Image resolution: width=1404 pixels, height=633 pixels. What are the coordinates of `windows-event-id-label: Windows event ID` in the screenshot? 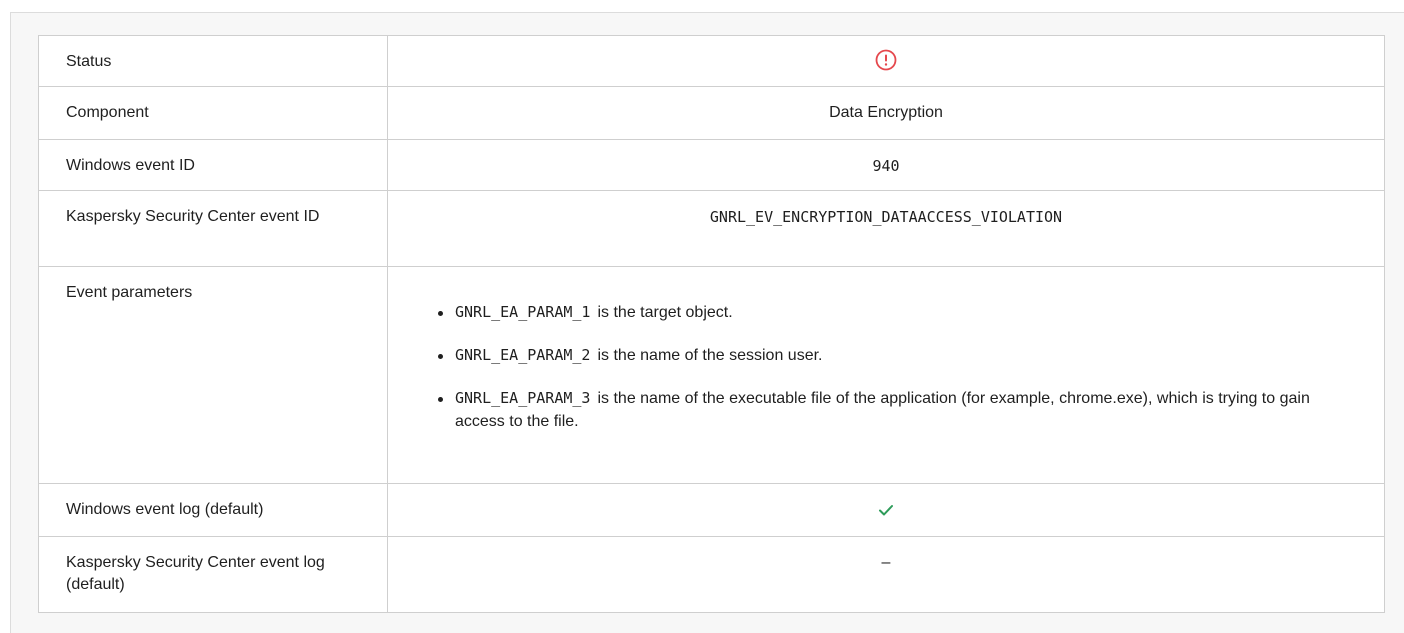 It's located at (213, 165).